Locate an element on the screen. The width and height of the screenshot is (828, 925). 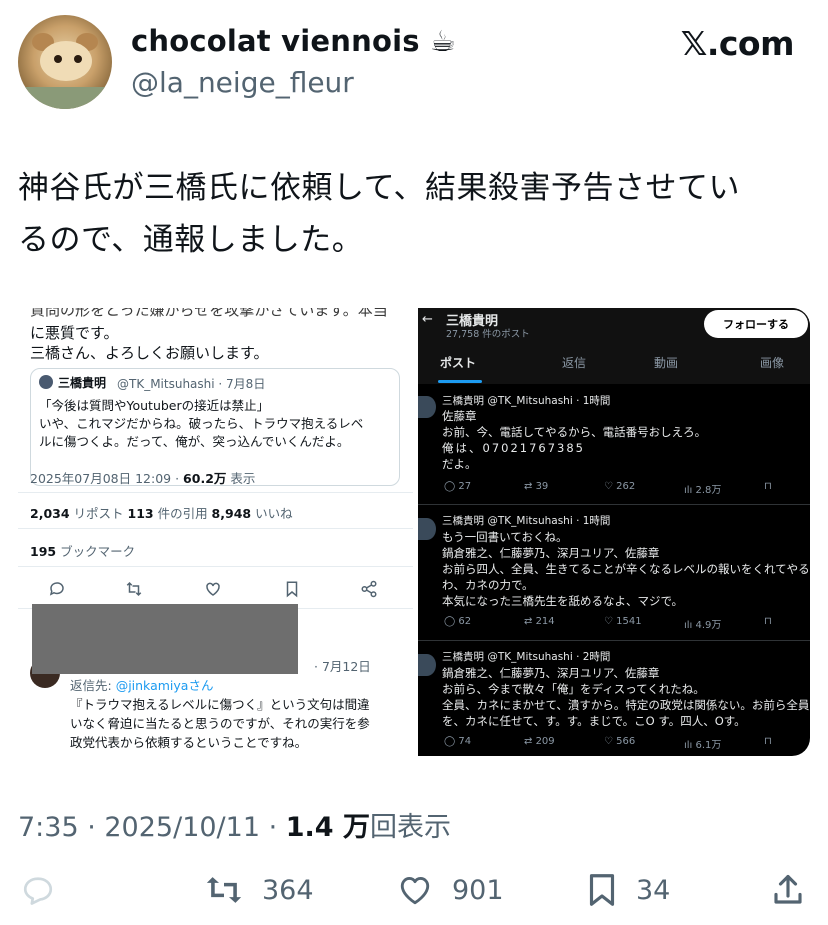
reply-to-handle: @jinkamiyaさん is located at coordinates (164, 685).